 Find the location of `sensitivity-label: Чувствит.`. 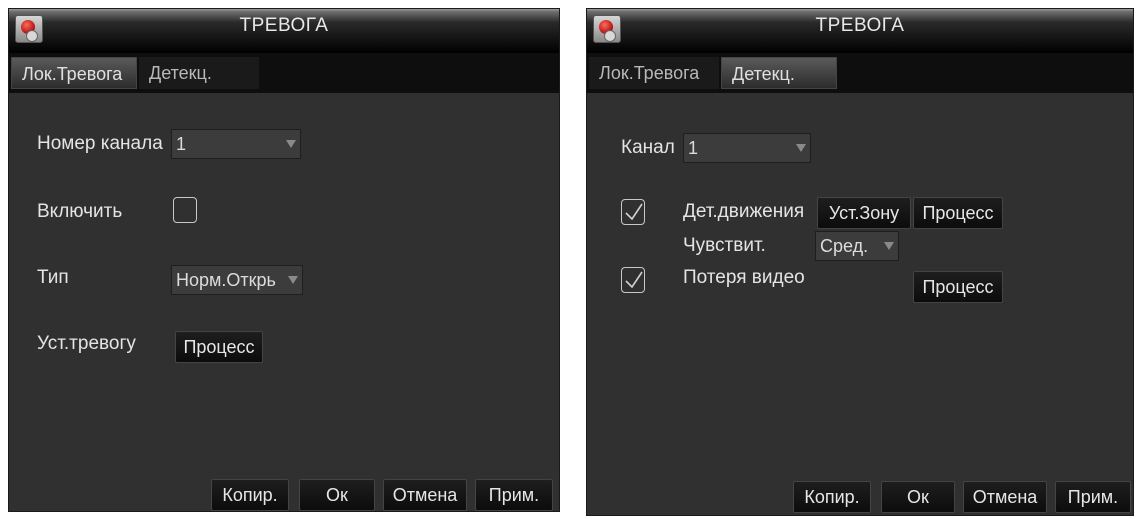

sensitivity-label: Чувствит. is located at coordinates (724, 245).